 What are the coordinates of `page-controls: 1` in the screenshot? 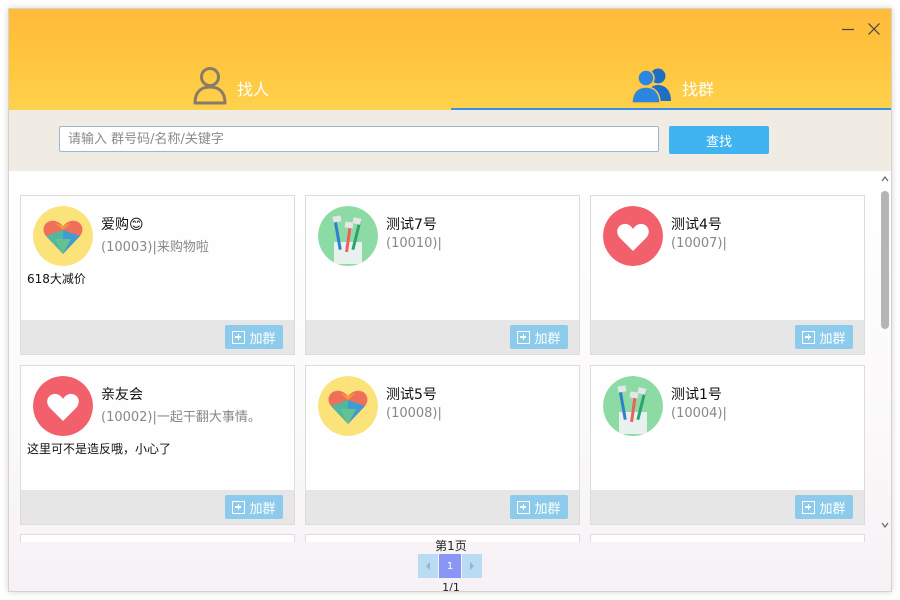 It's located at (450, 566).